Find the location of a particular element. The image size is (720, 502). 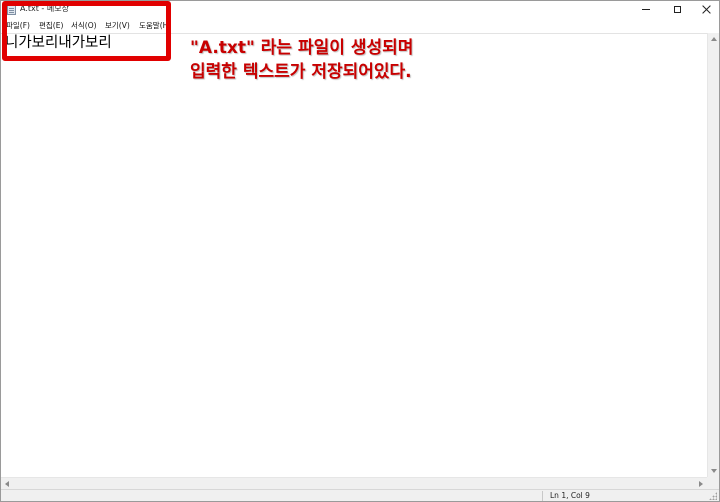

status-divider is located at coordinates (542, 496).